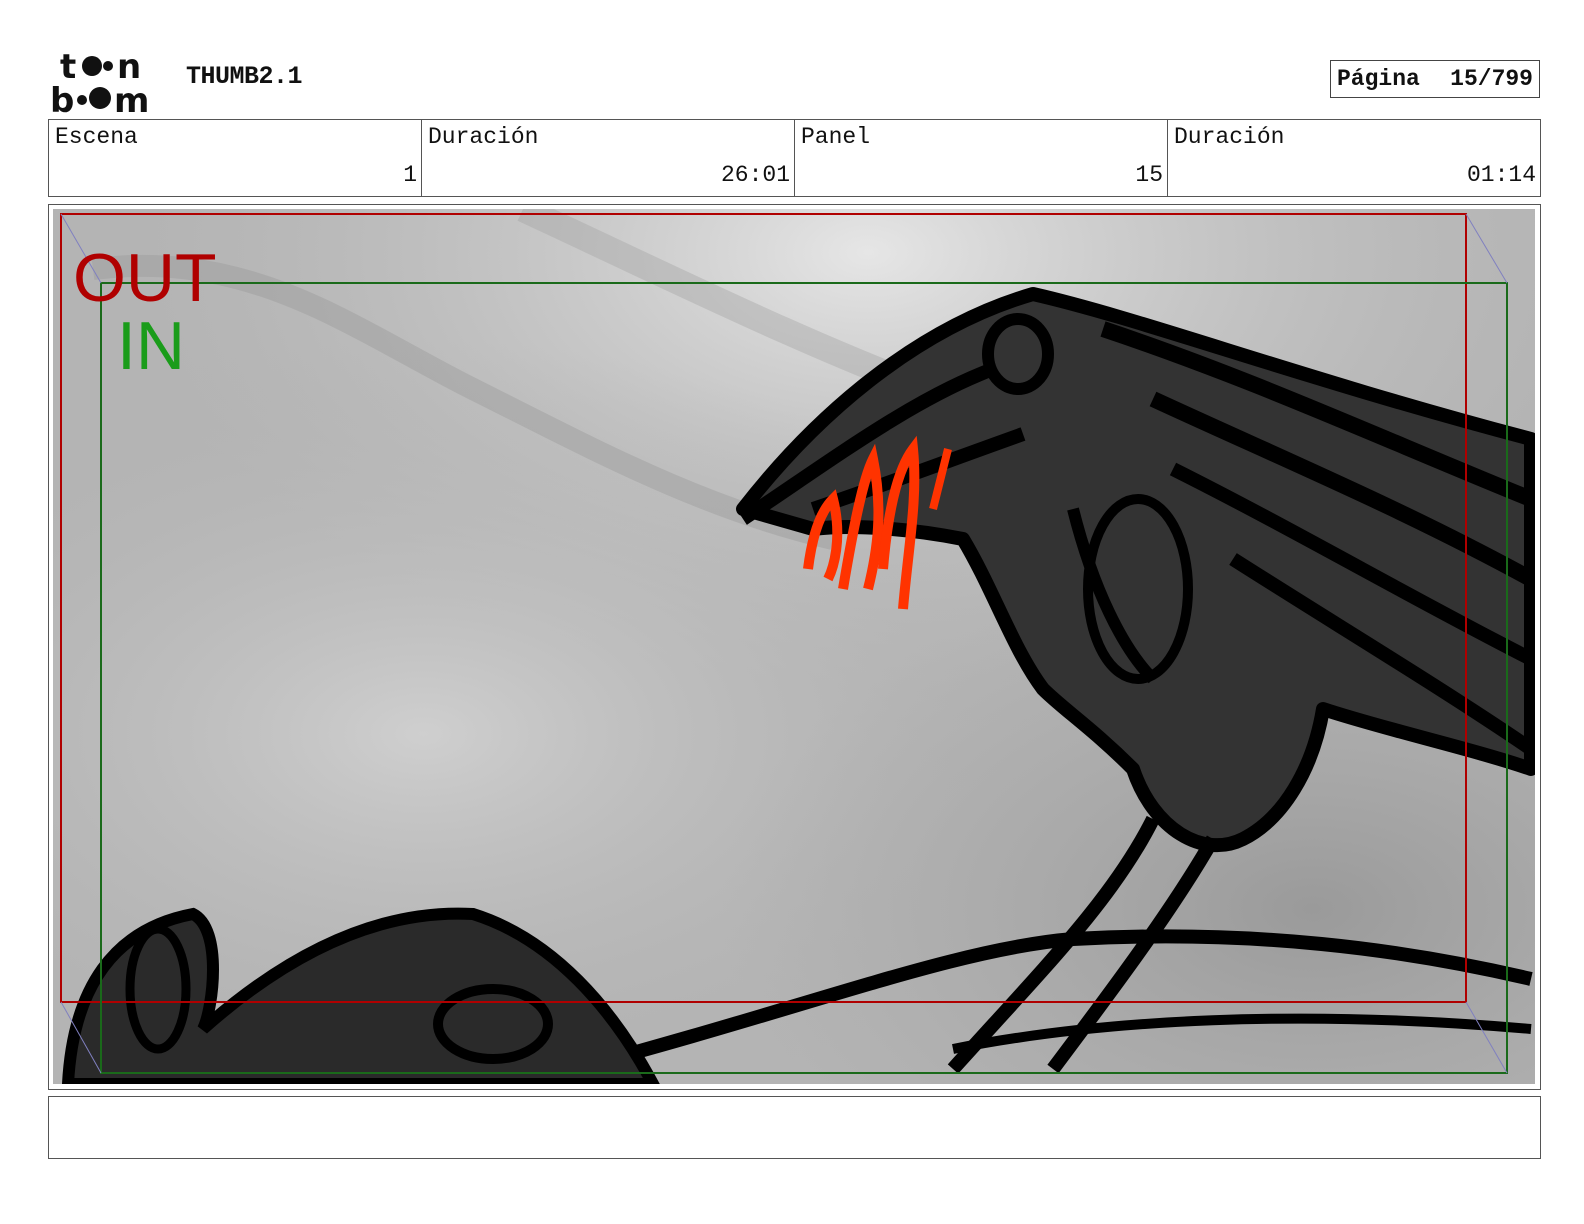  Describe the element at coordinates (145, 278) in the screenshot. I see `out-guide-label: OUT` at that location.